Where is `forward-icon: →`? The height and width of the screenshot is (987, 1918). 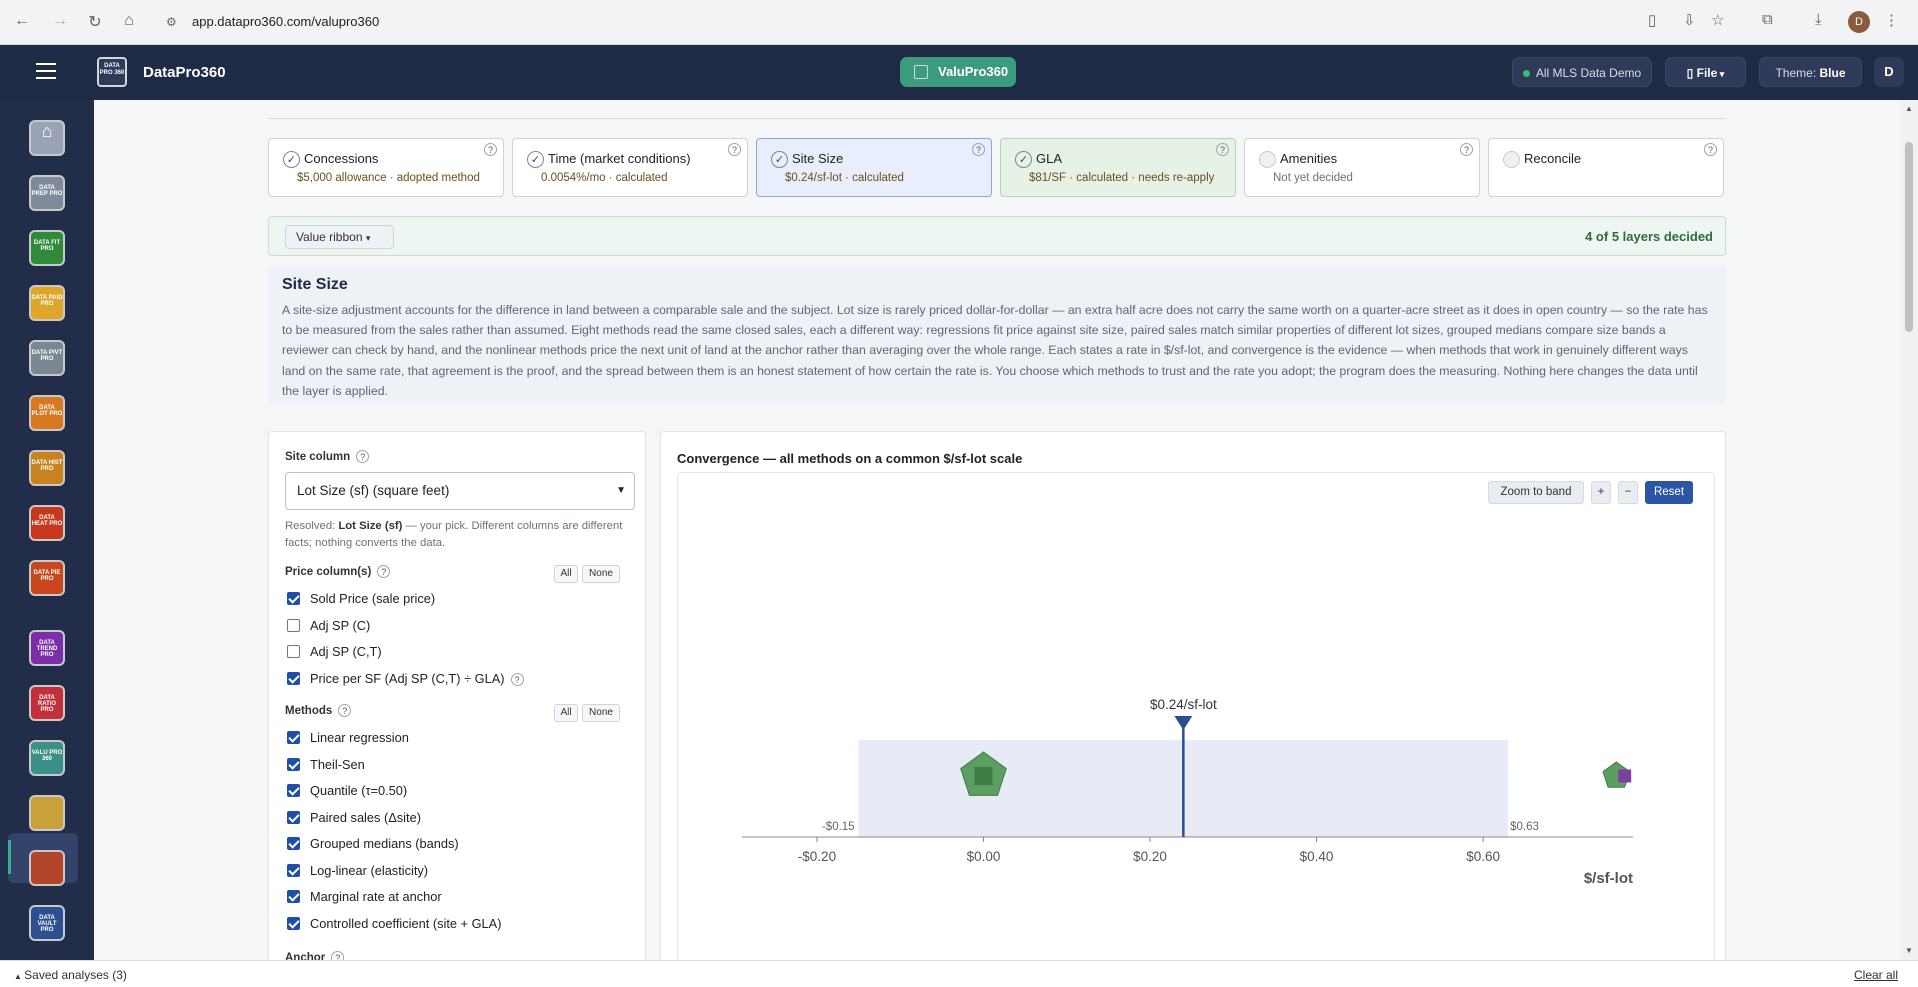 forward-icon: → is located at coordinates (60, 21).